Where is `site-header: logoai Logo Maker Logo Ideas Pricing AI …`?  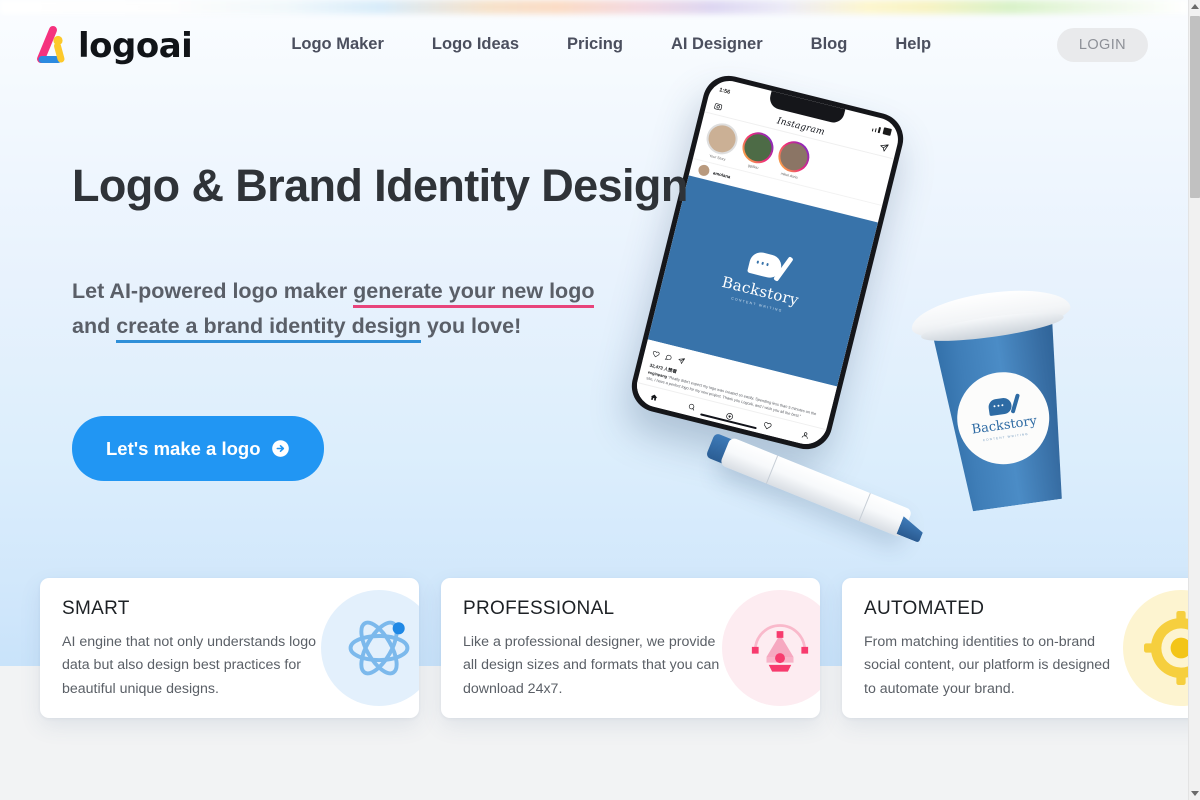 site-header: logoai Logo Maker Logo Ideas Pricing AI … is located at coordinates (594, 44).